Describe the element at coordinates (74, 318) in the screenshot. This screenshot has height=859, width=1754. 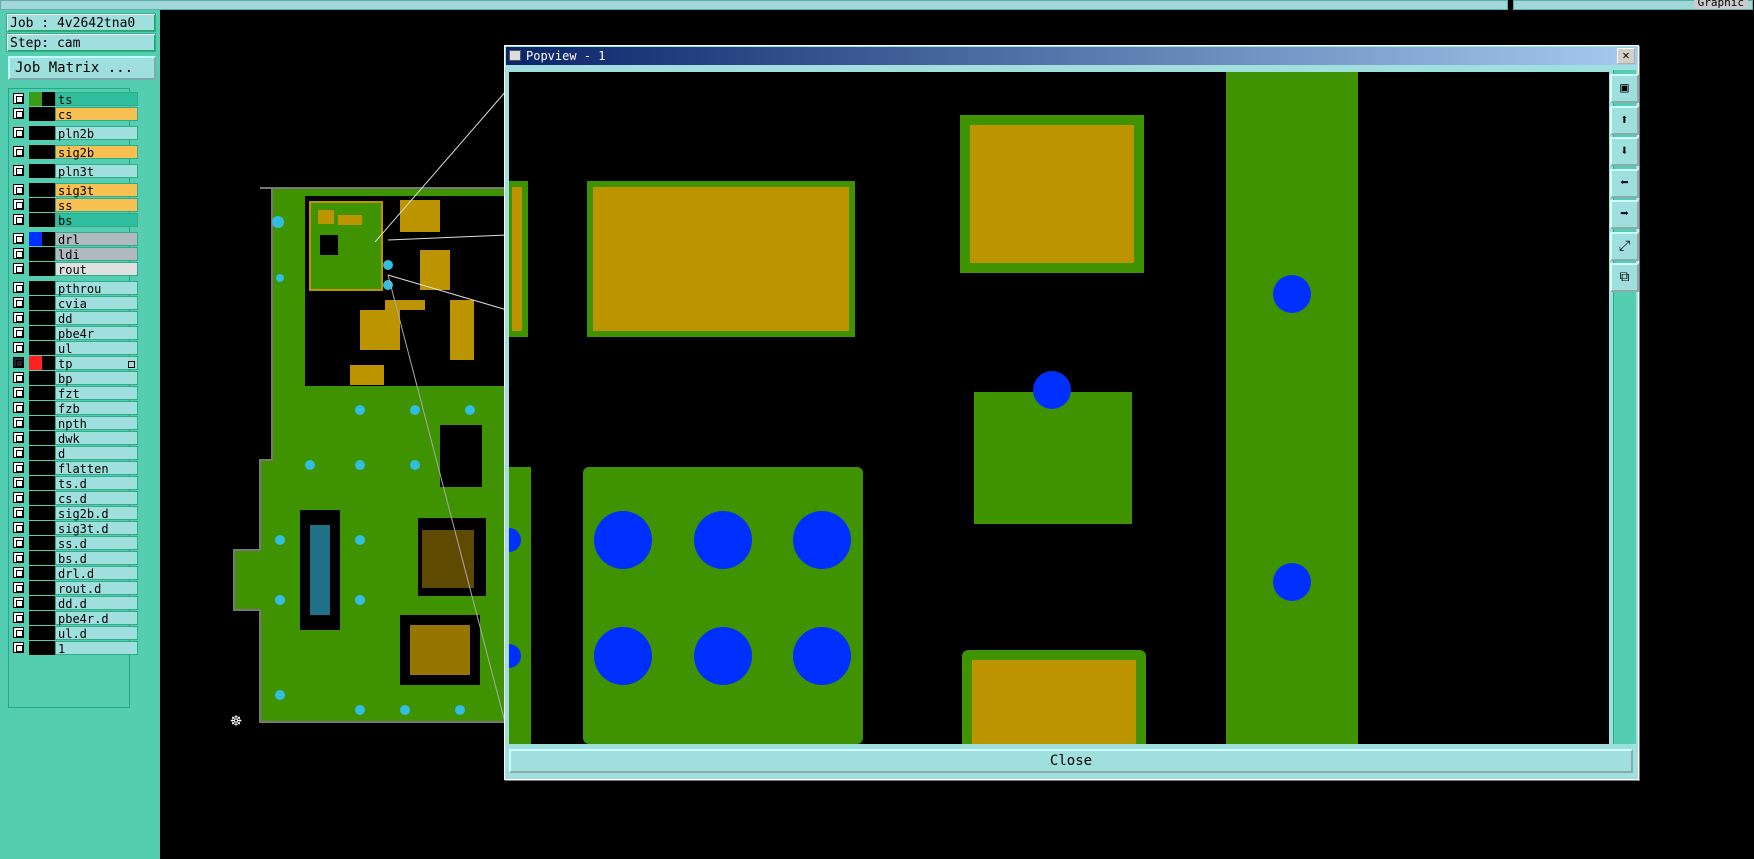
I see `layer-row: dd` at that location.